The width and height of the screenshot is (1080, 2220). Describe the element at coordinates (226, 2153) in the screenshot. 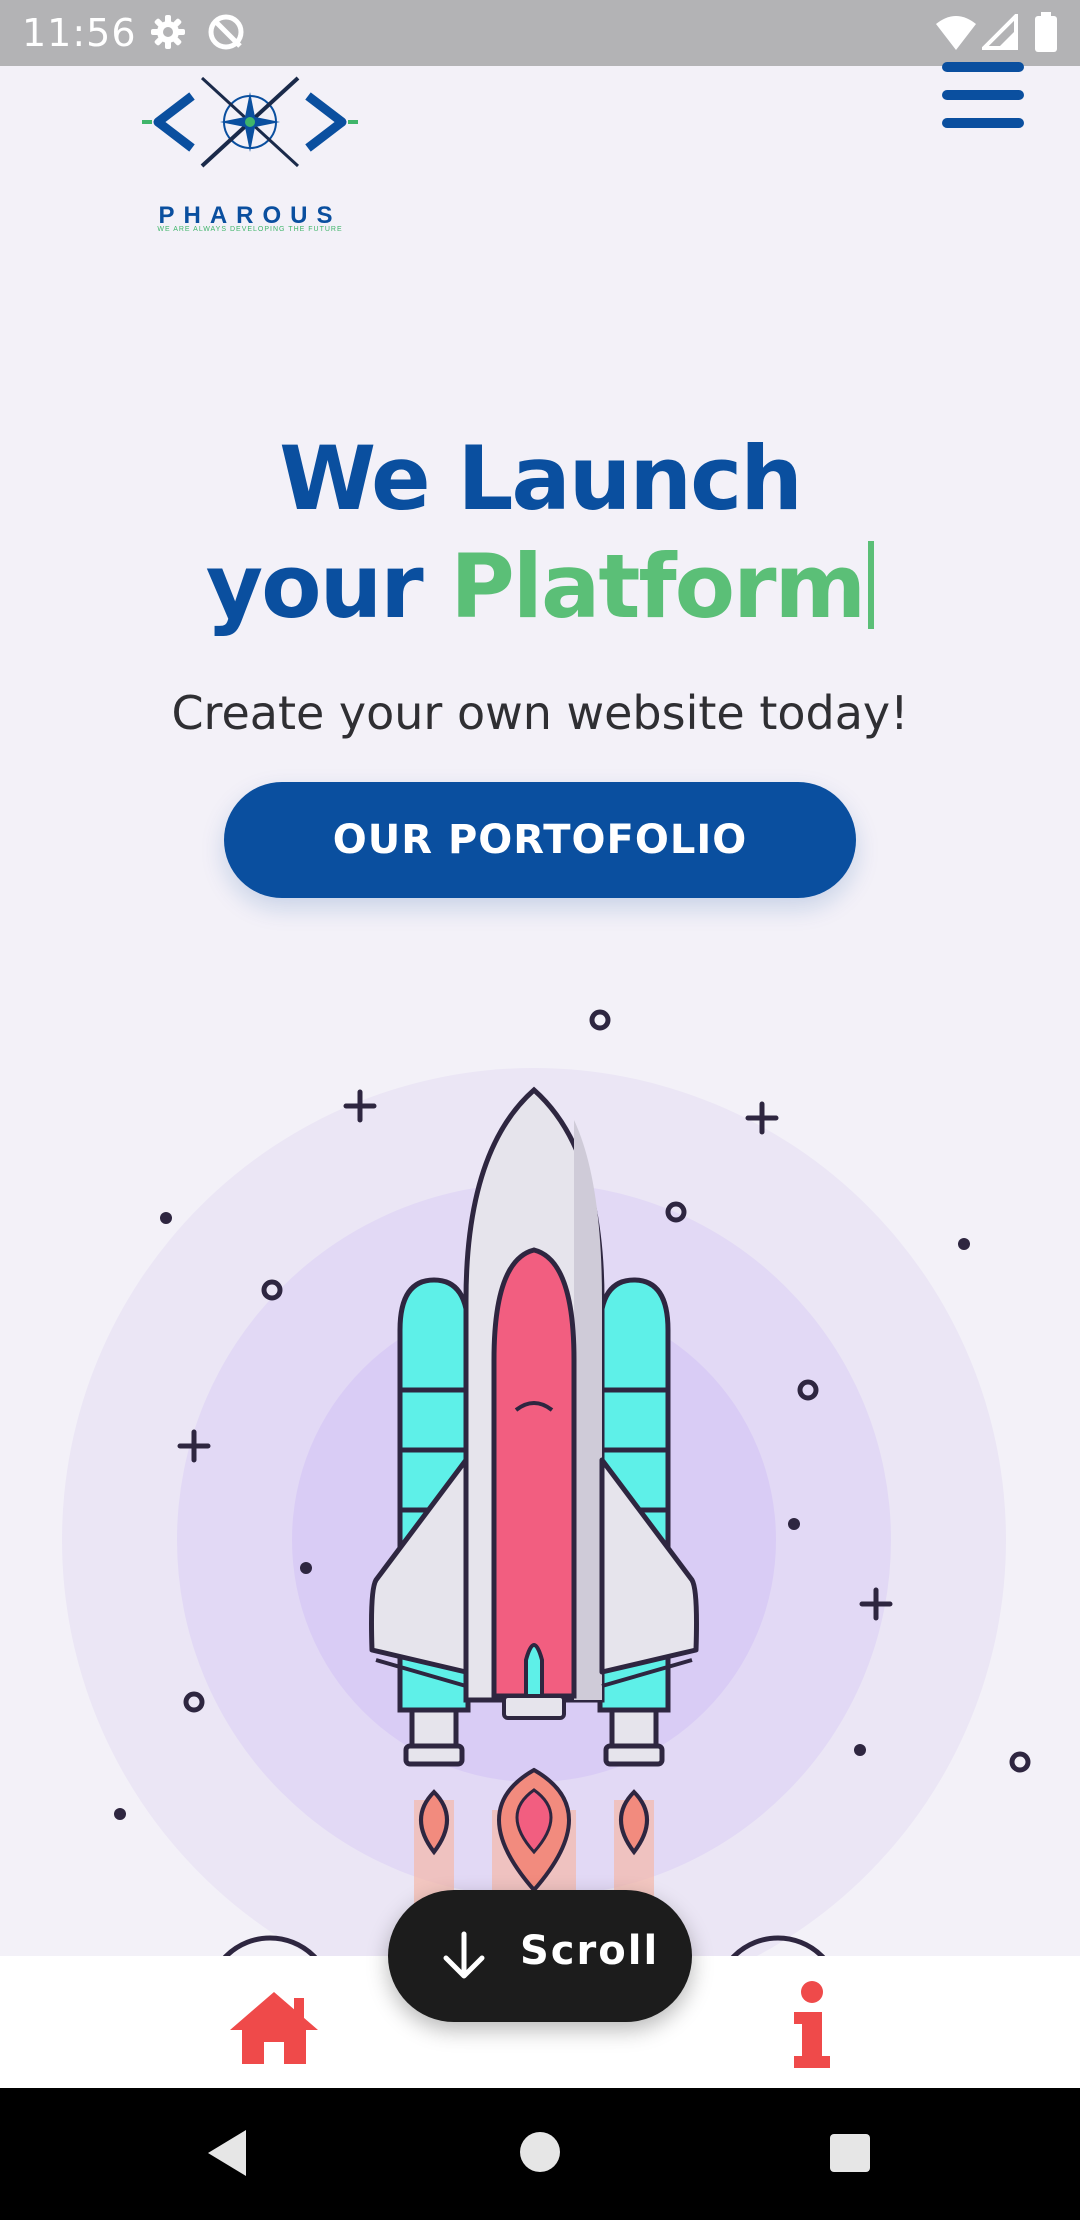

I see `back-icon` at that location.